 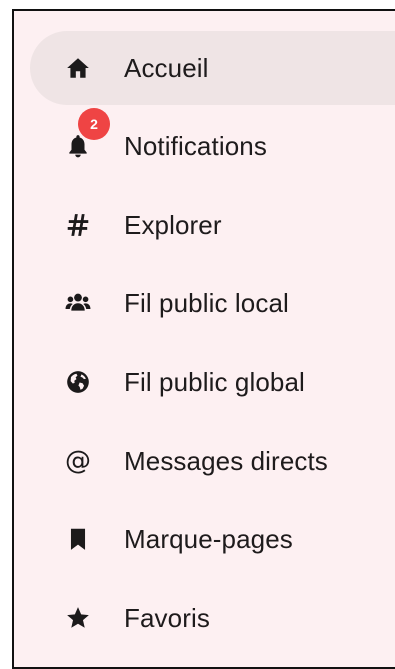 I want to click on nav-item-direct-messages: @ Messages directs, so click(x=204, y=461).